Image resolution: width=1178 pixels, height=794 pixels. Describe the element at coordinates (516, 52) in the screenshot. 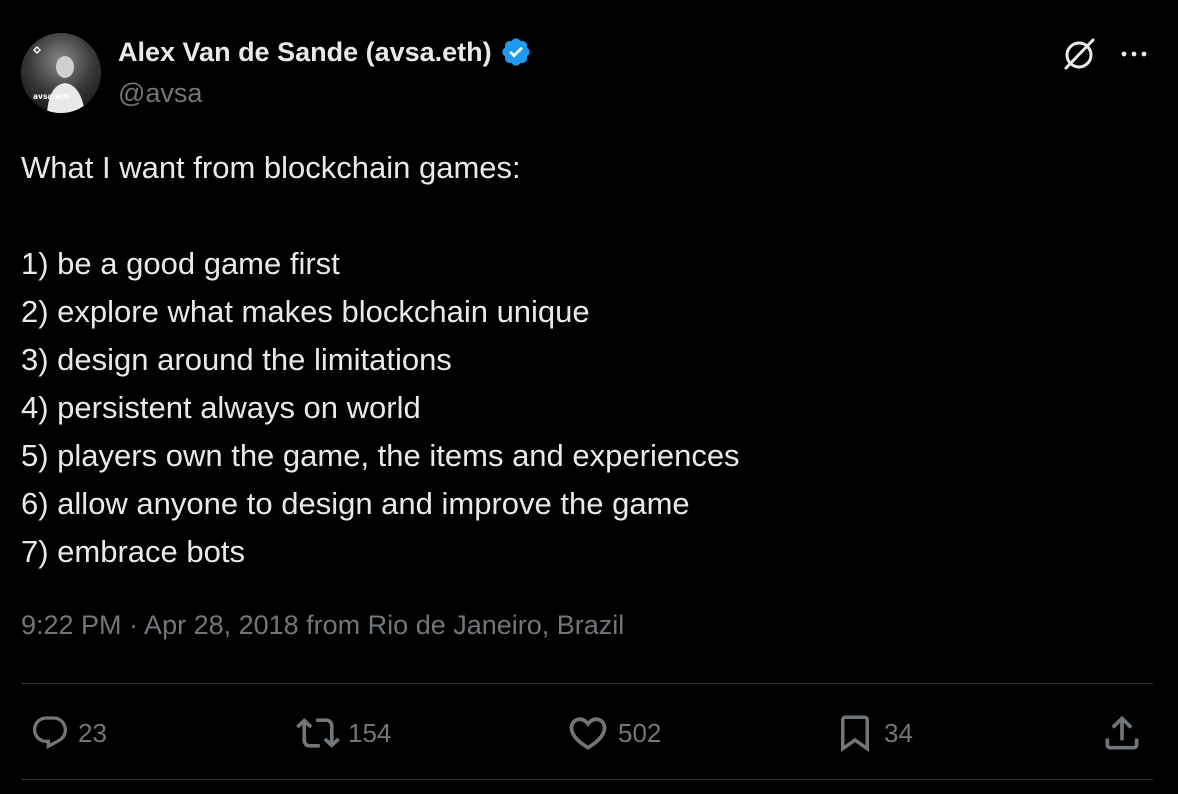

I see `verified-badge-icon` at that location.